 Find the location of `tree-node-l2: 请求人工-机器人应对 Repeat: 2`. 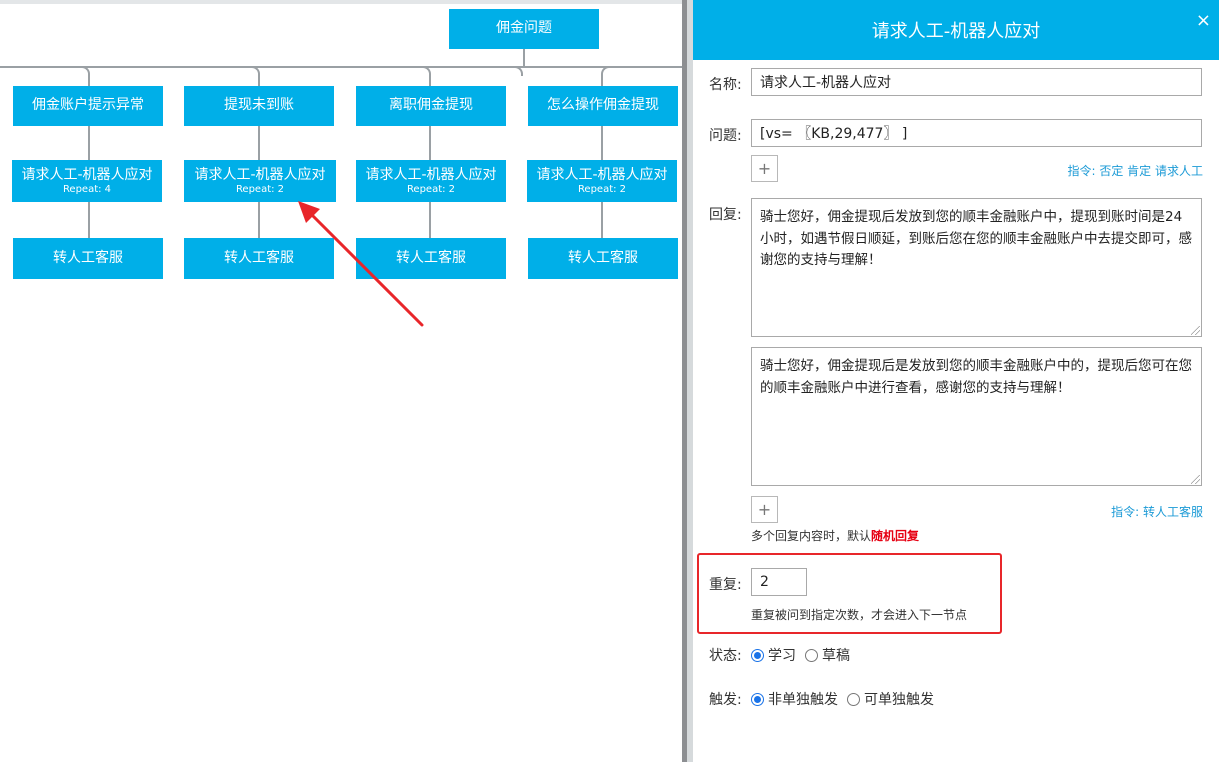

tree-node-l2: 请求人工-机器人应对 Repeat: 2 is located at coordinates (602, 181).